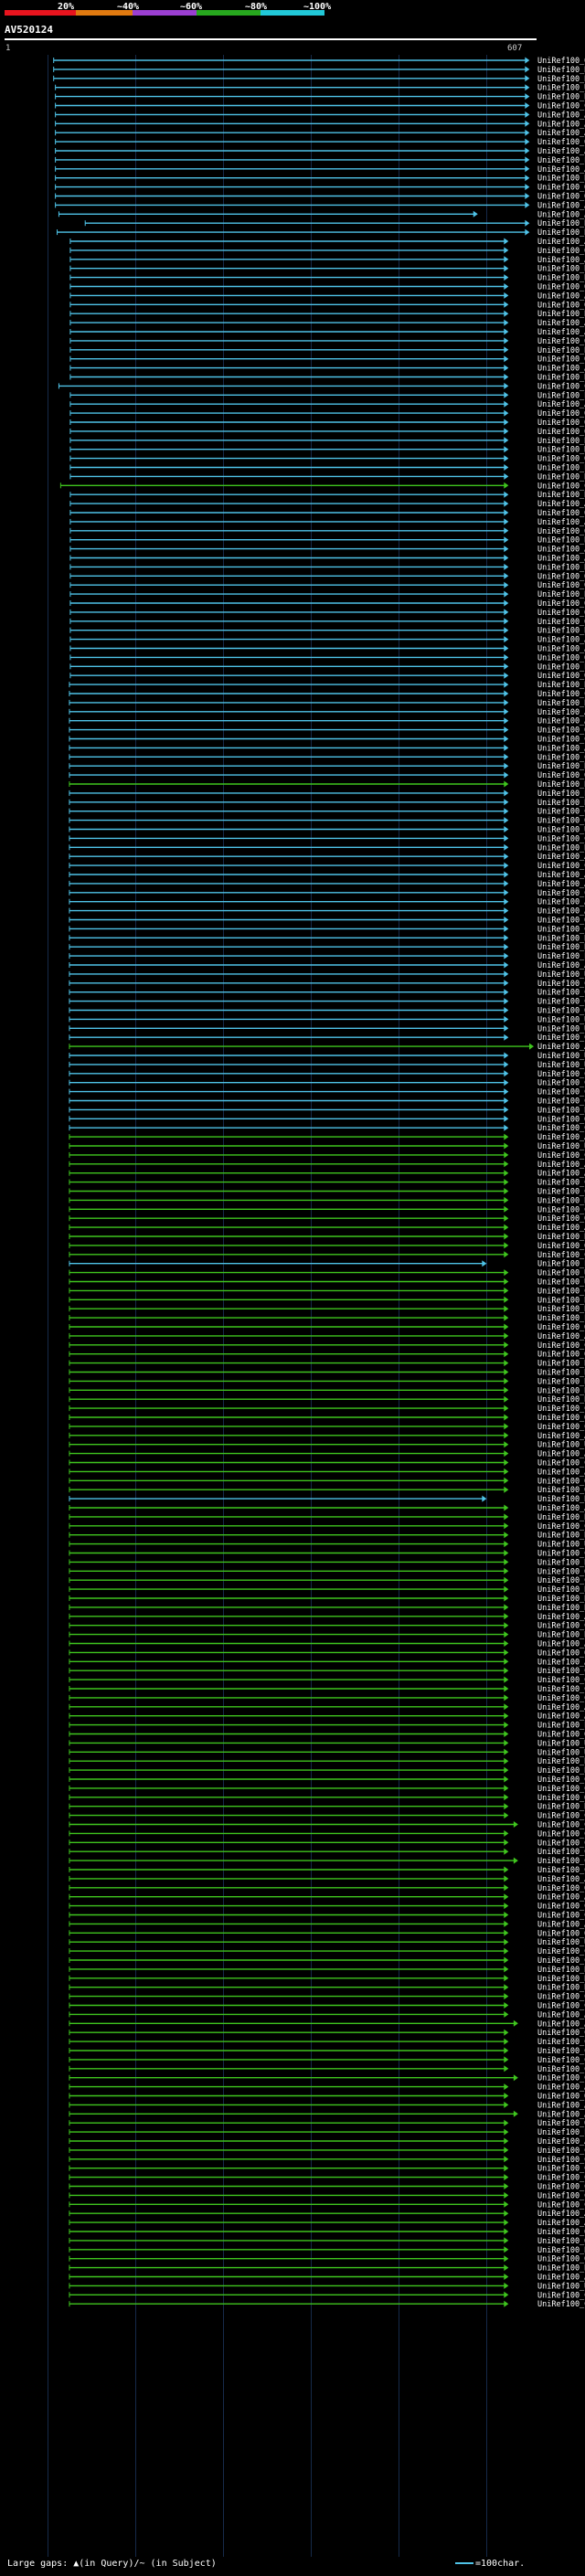  I want to click on hit-label: UniRef100_B9Q8F1, so click(561, 1771).